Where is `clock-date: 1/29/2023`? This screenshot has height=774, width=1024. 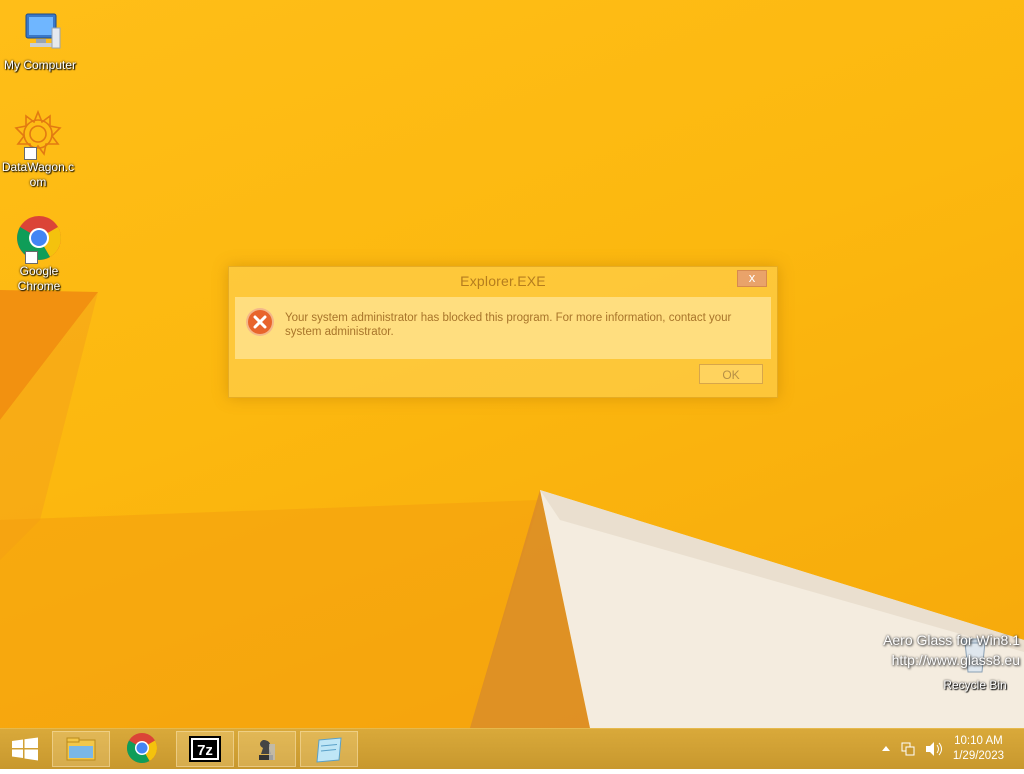 clock-date: 1/29/2023 is located at coordinates (978, 756).